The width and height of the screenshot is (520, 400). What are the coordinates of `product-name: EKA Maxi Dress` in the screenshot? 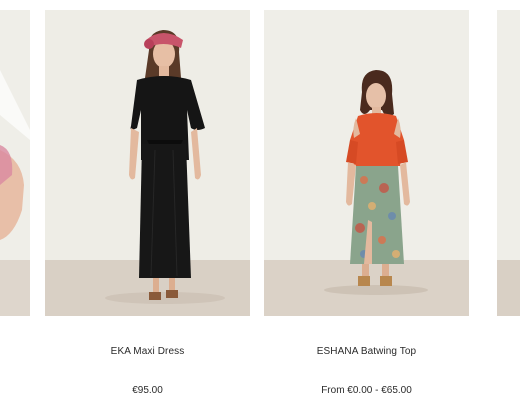 It's located at (147, 351).